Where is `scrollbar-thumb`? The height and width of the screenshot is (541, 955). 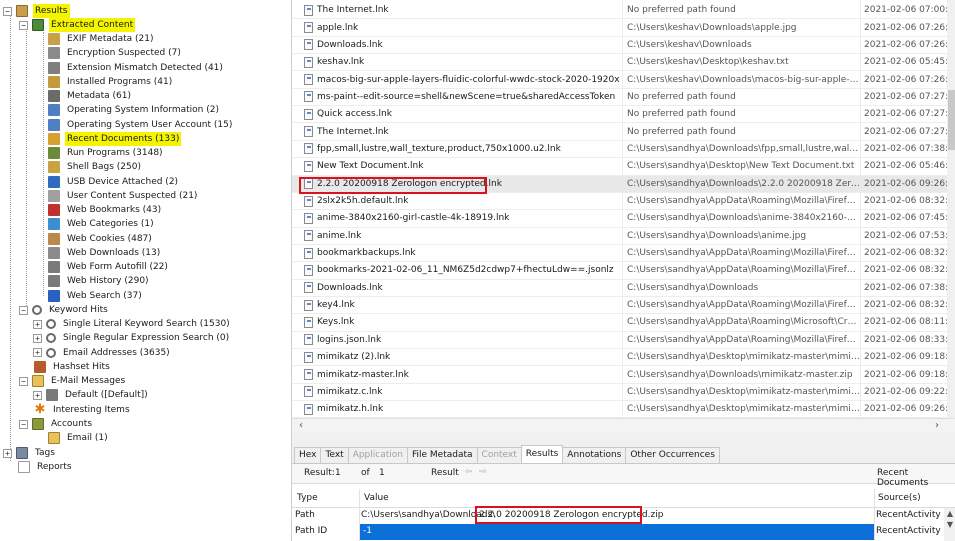 scrollbar-thumb is located at coordinates (951, 120).